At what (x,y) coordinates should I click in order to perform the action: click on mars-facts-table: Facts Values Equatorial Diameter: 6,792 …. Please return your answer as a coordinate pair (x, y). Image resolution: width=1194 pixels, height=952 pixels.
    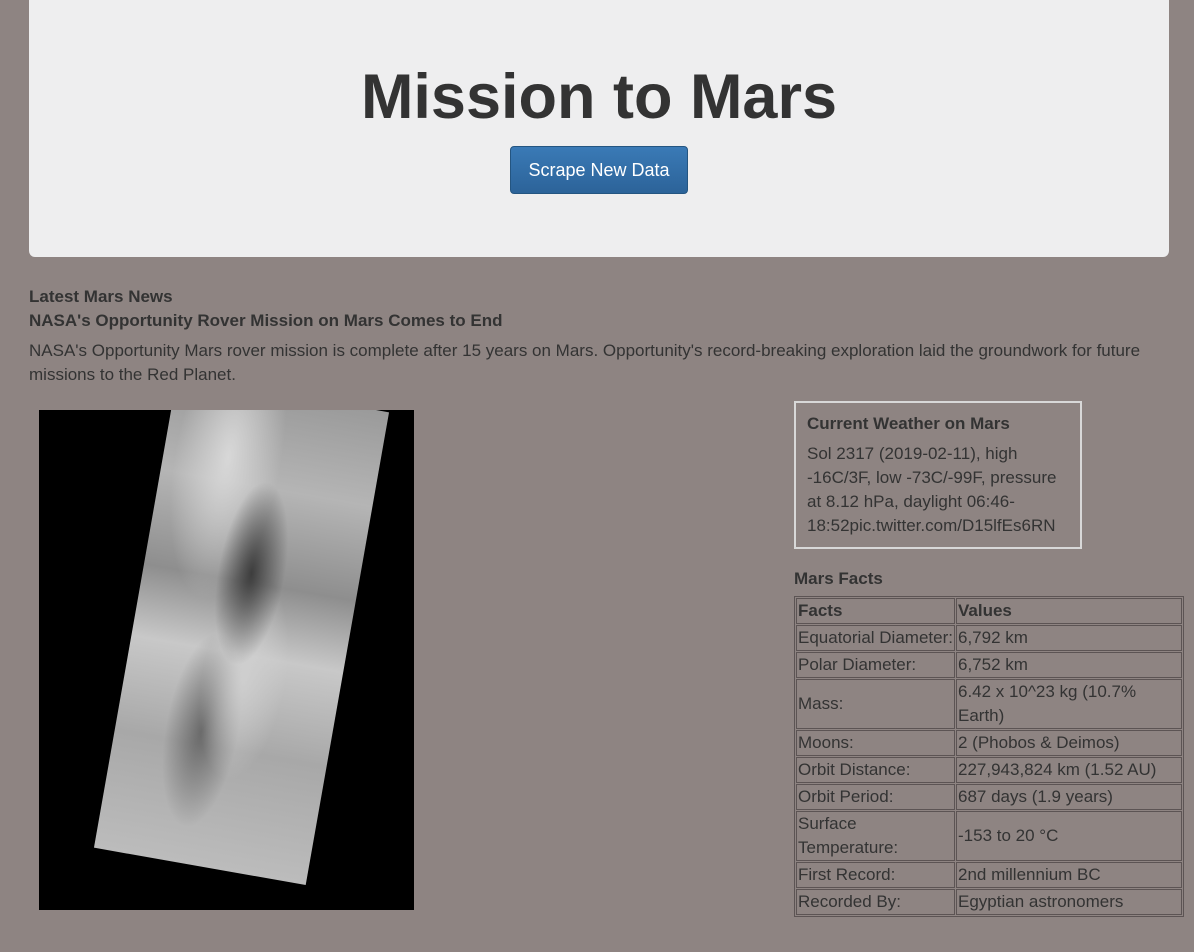
    Looking at the image, I should click on (989, 756).